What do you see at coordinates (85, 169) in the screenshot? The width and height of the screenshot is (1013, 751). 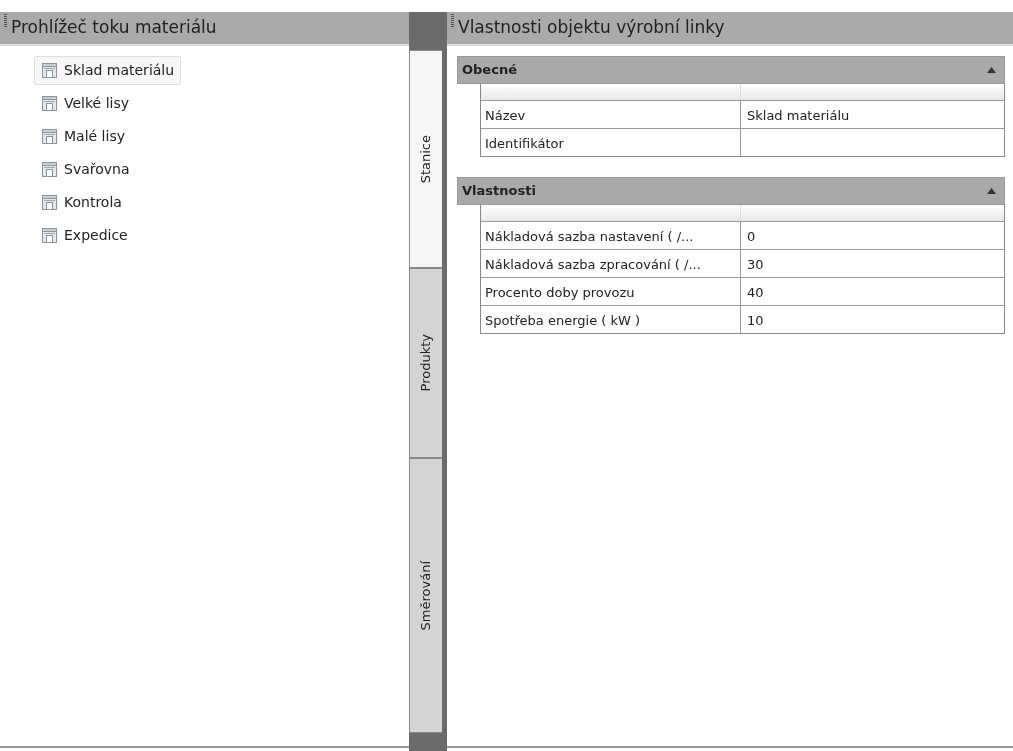 I see `tree-item: Svařovna` at bounding box center [85, 169].